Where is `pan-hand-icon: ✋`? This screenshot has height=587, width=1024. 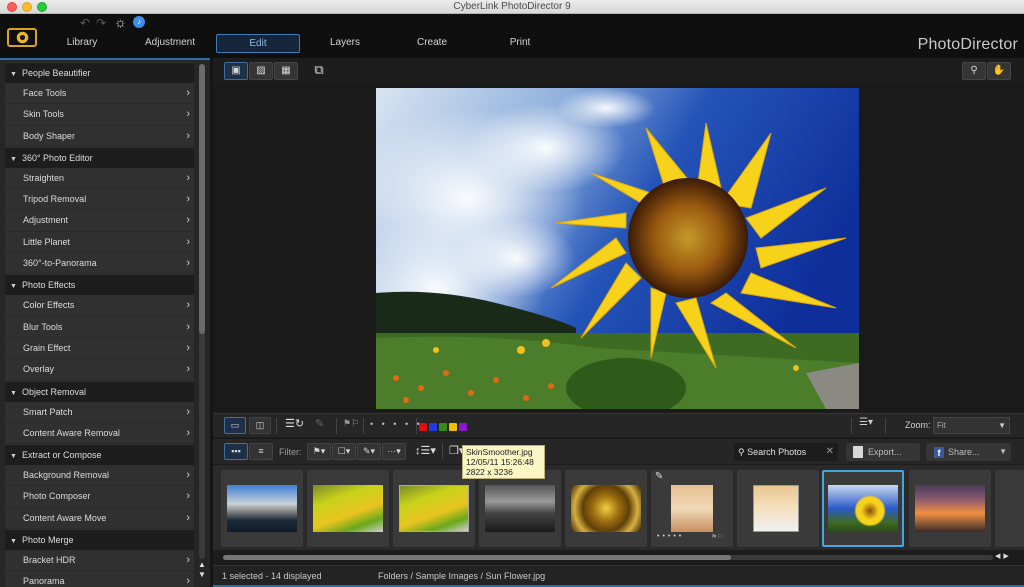 pan-hand-icon: ✋ is located at coordinates (999, 71).